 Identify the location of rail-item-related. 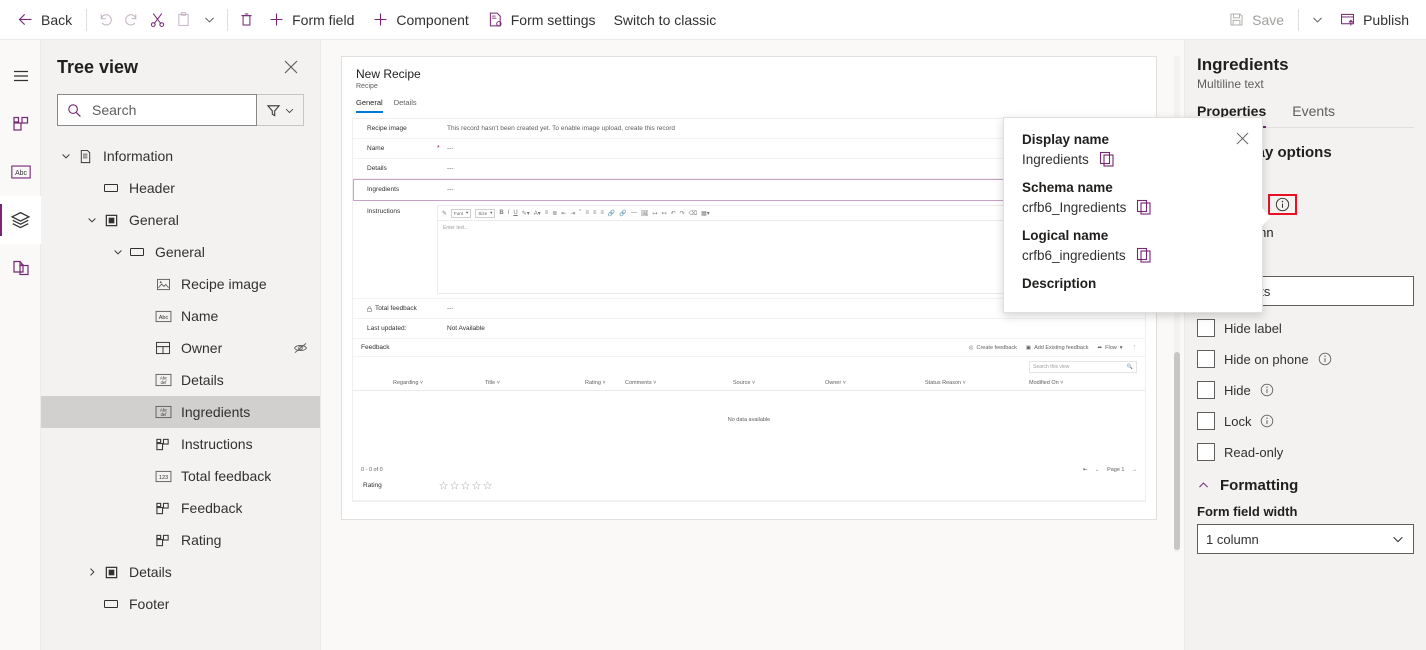
(20, 268).